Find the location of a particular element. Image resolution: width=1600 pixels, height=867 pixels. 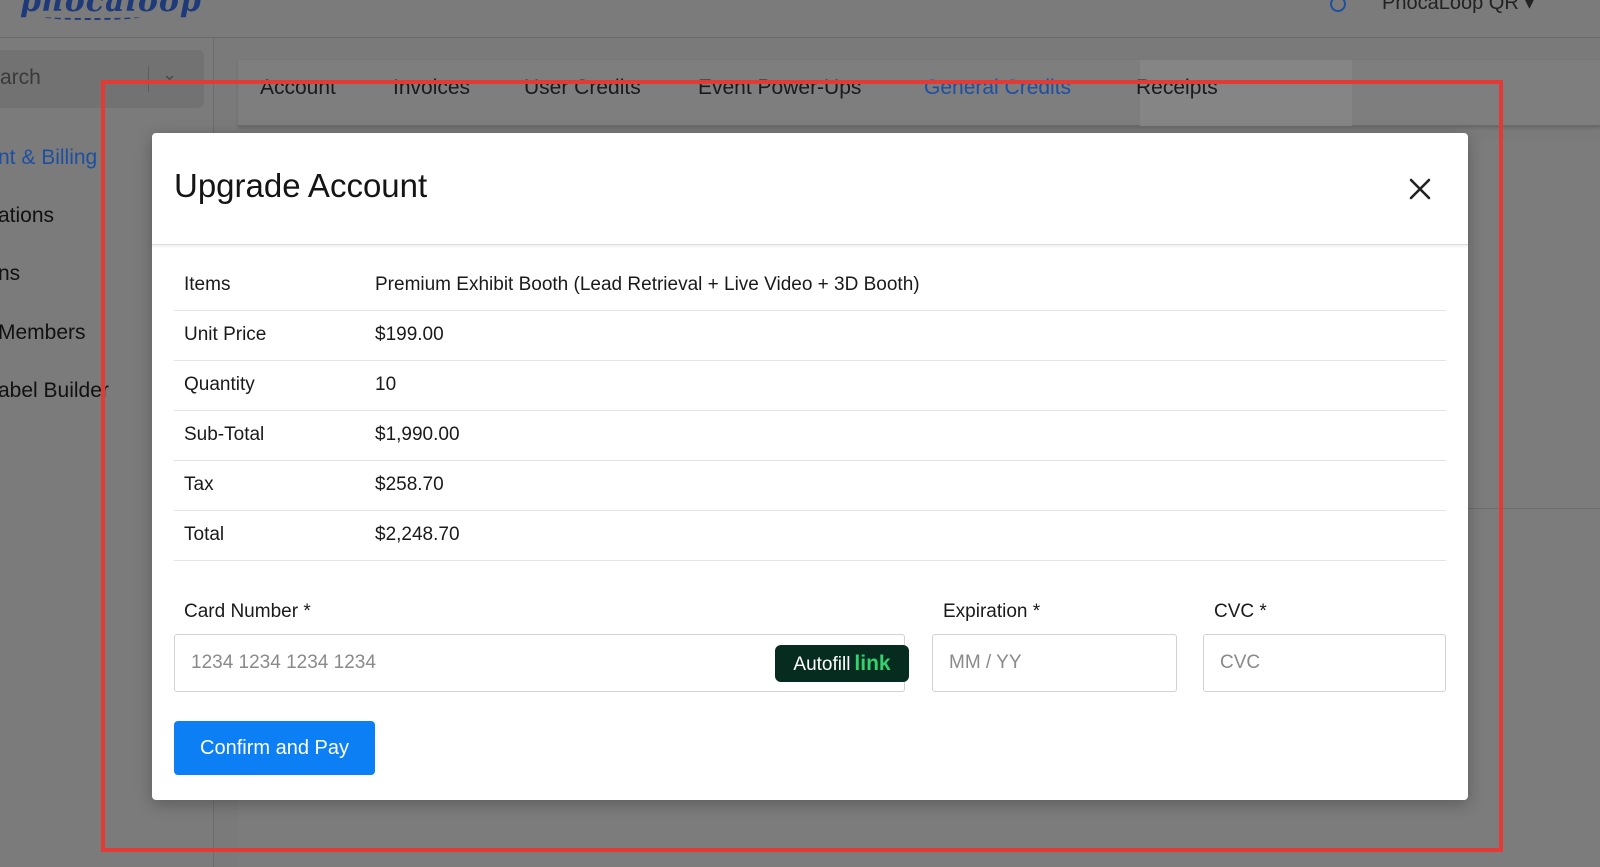

card-number-label: Card Number * is located at coordinates (247, 611).